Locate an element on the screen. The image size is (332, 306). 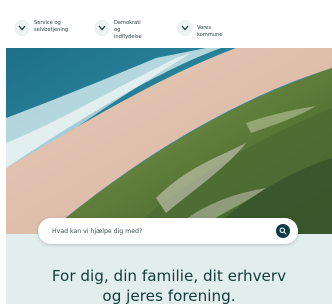
headline-line-1: For dig, din familie, dit erhverv is located at coordinates (169, 276).